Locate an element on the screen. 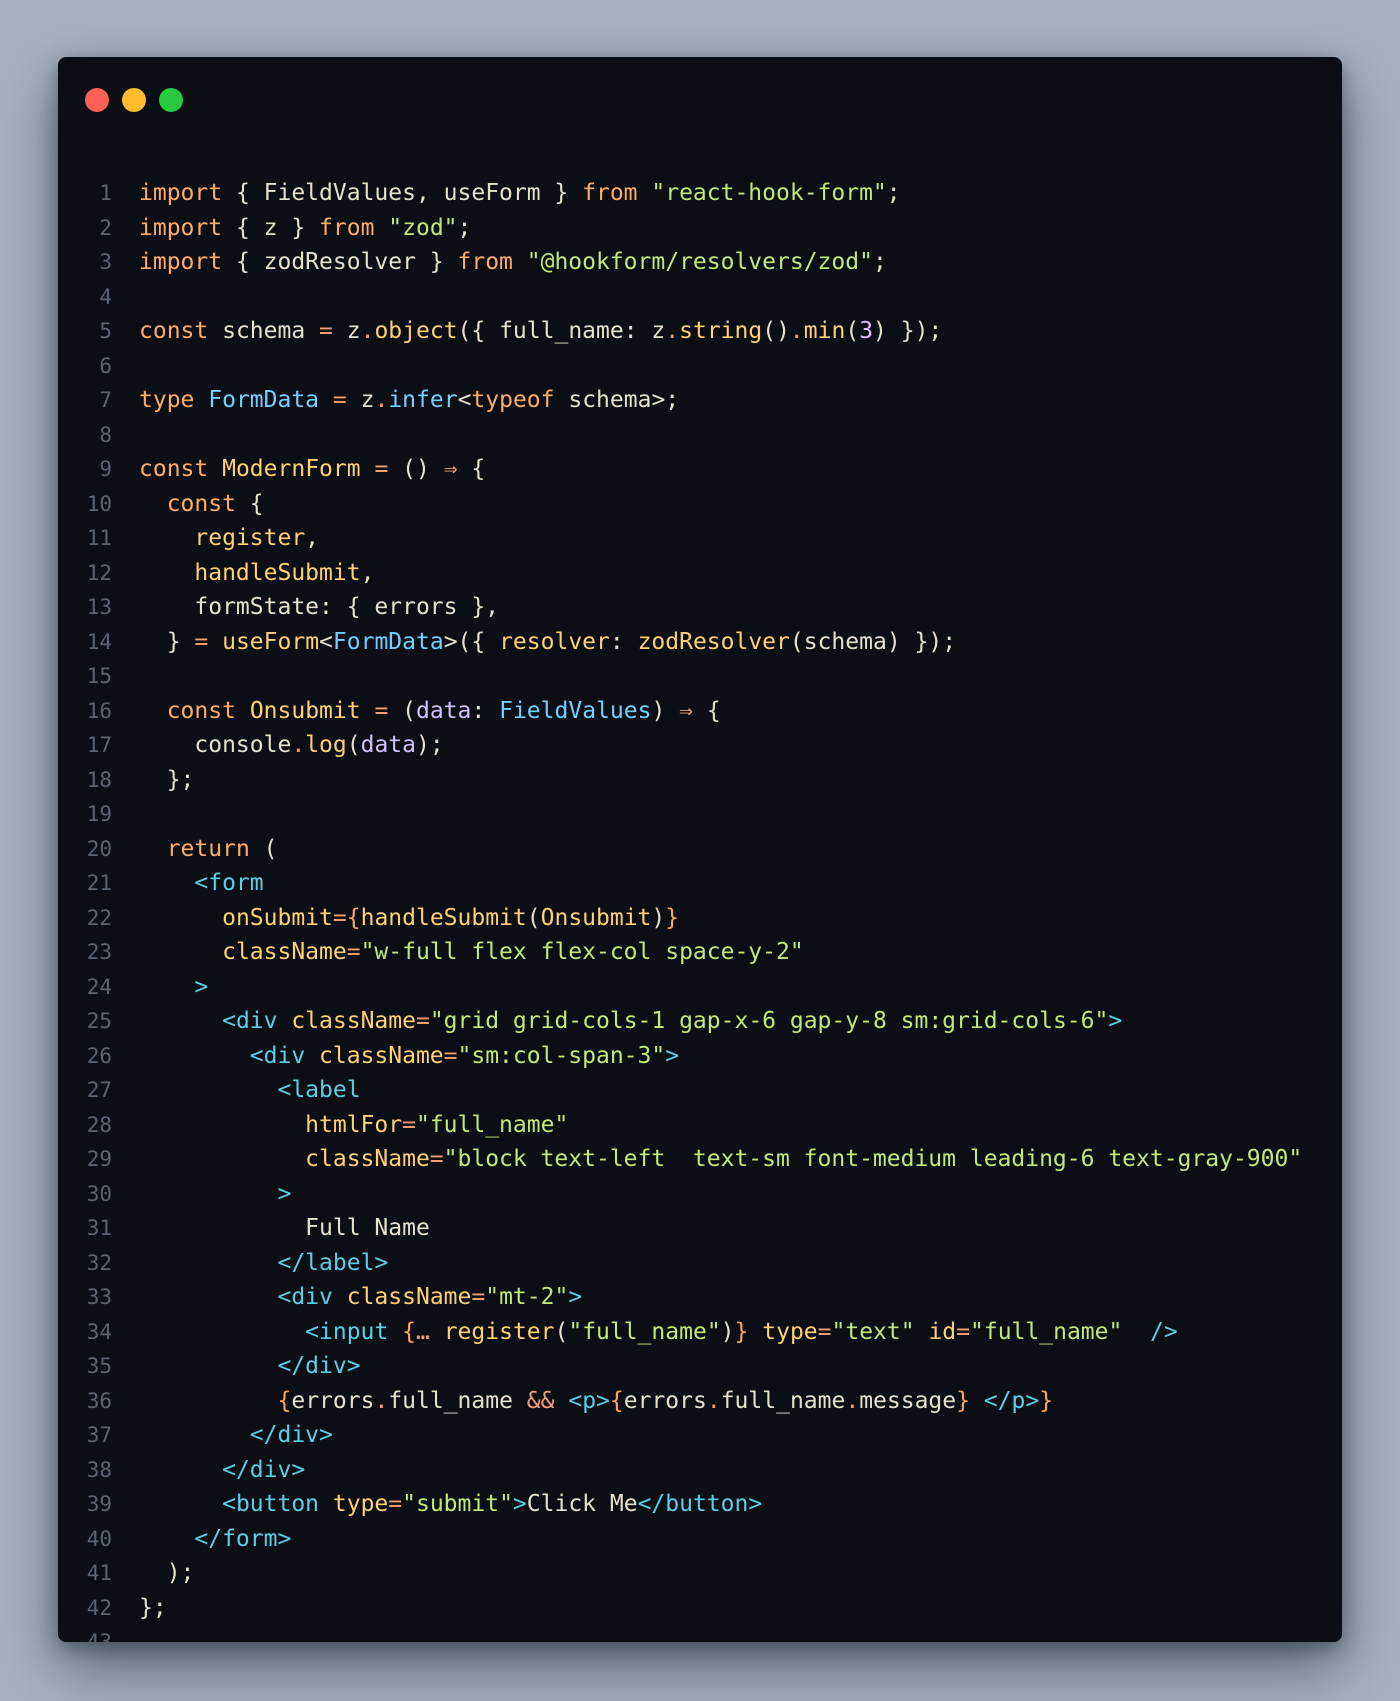 This screenshot has width=1400, height=1701. code-token: typeof is located at coordinates (513, 400).